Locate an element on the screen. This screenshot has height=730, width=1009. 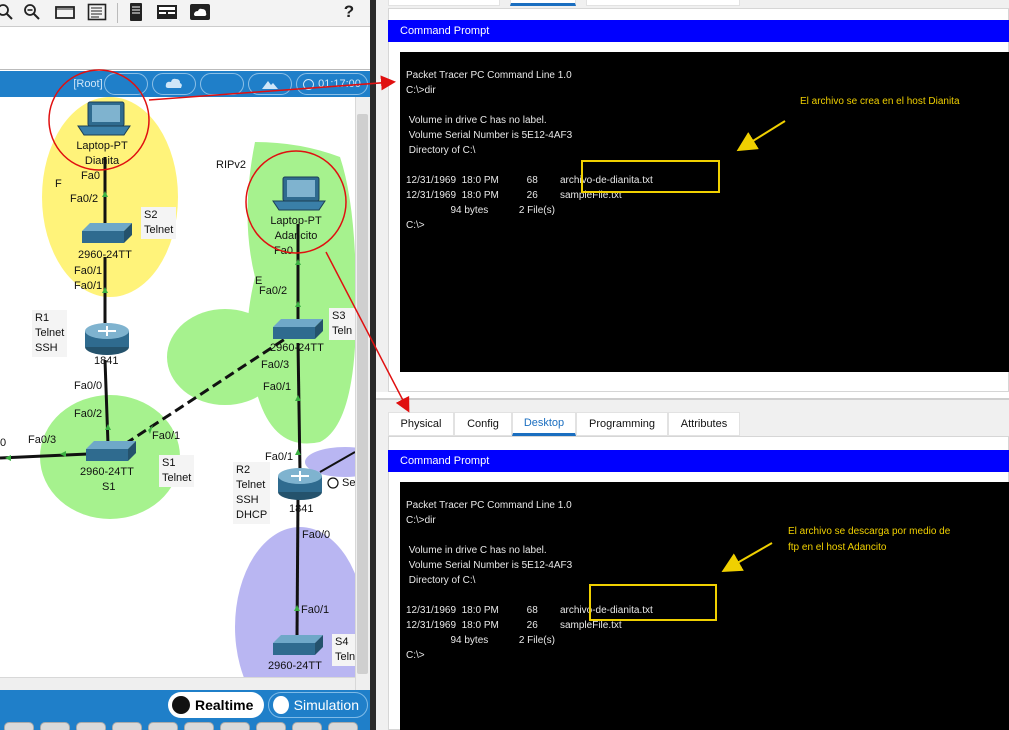
main-toolbar: ? is located at coordinates (185, 13).